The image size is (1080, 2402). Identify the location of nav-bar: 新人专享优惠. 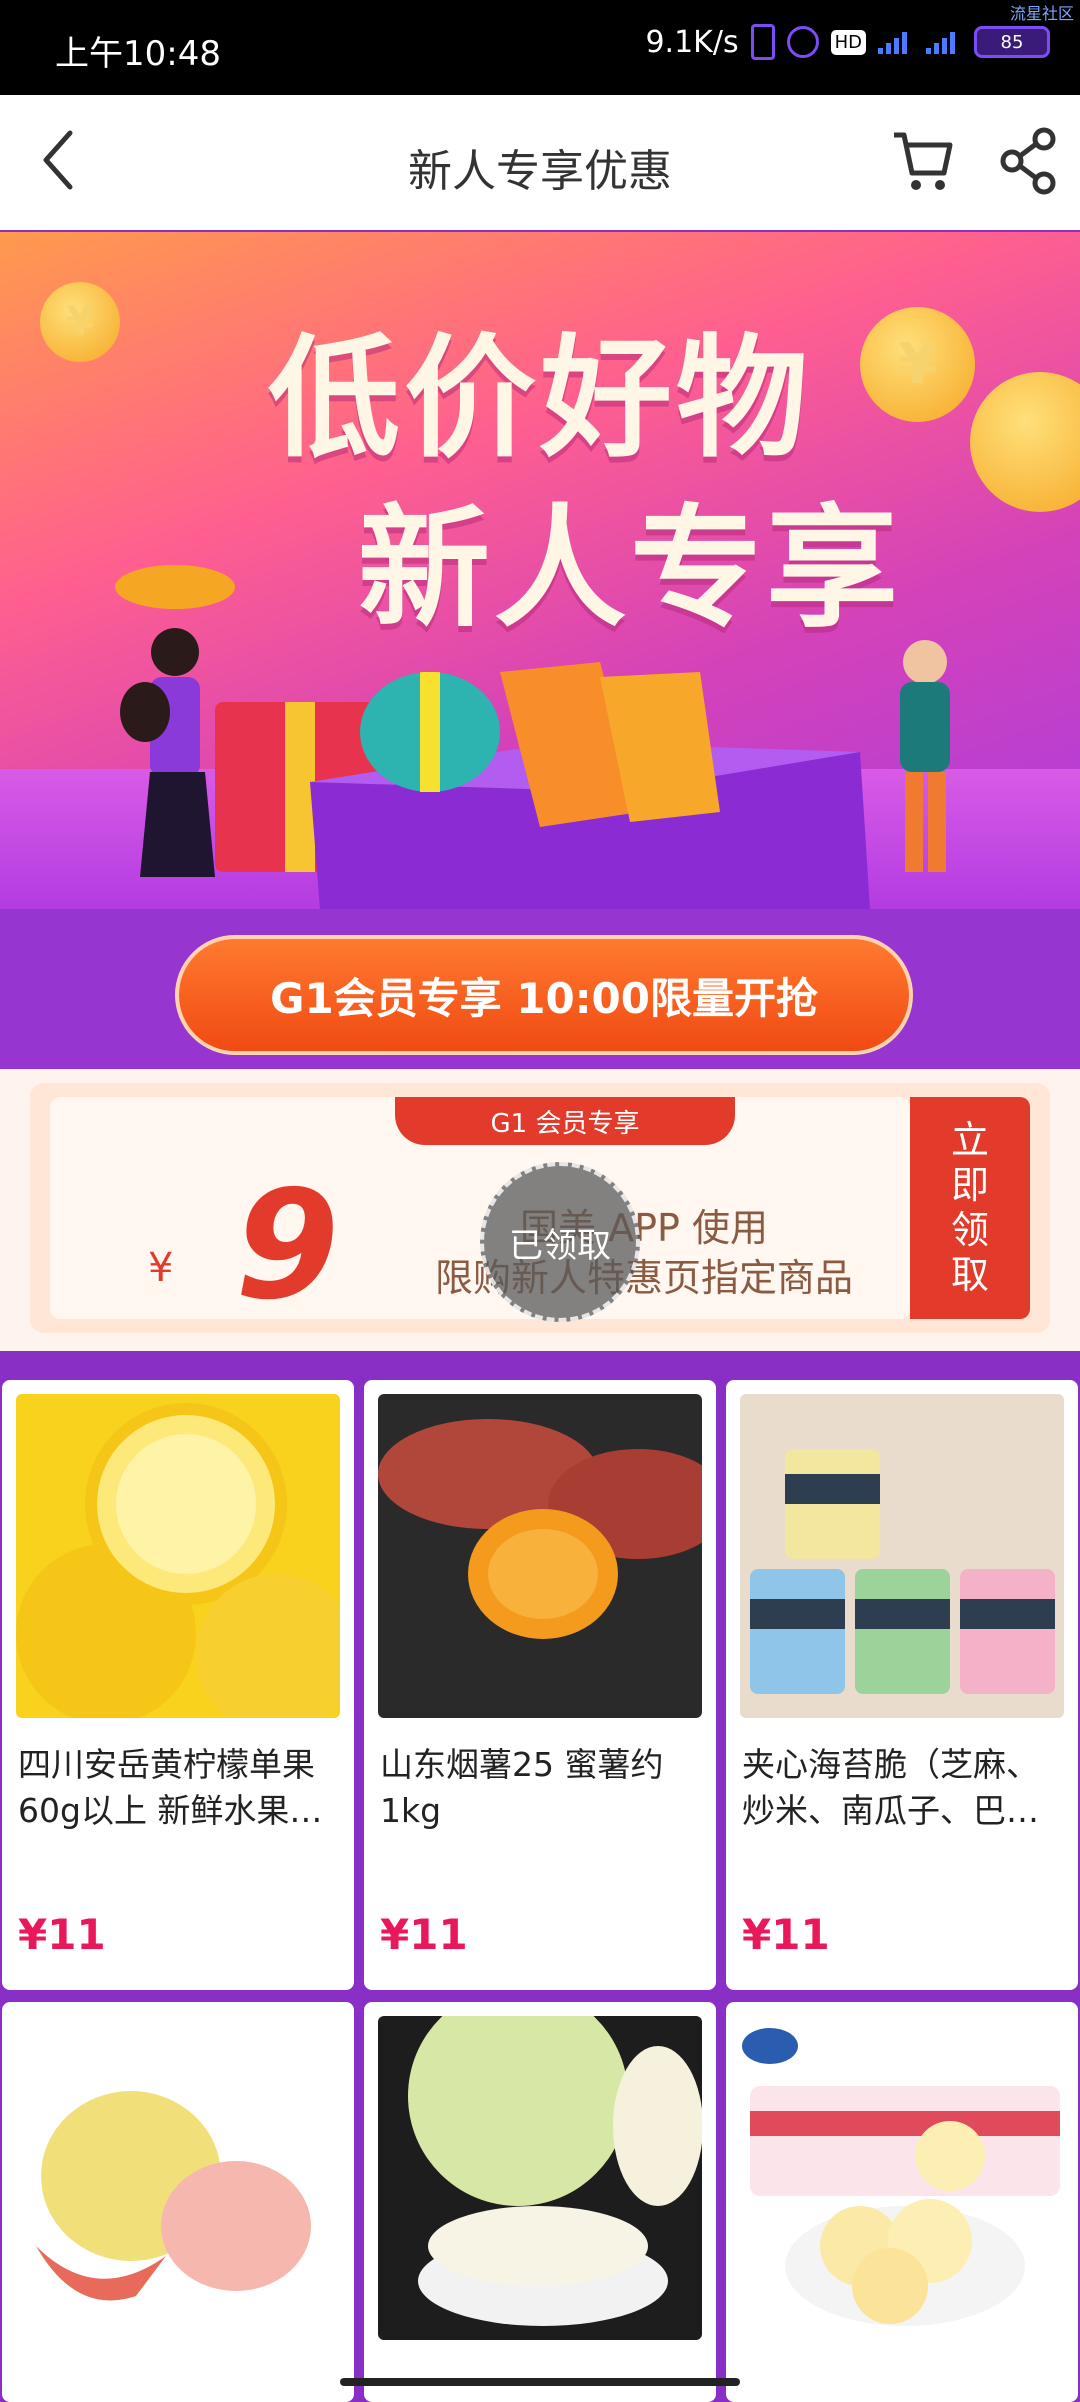
(540, 162).